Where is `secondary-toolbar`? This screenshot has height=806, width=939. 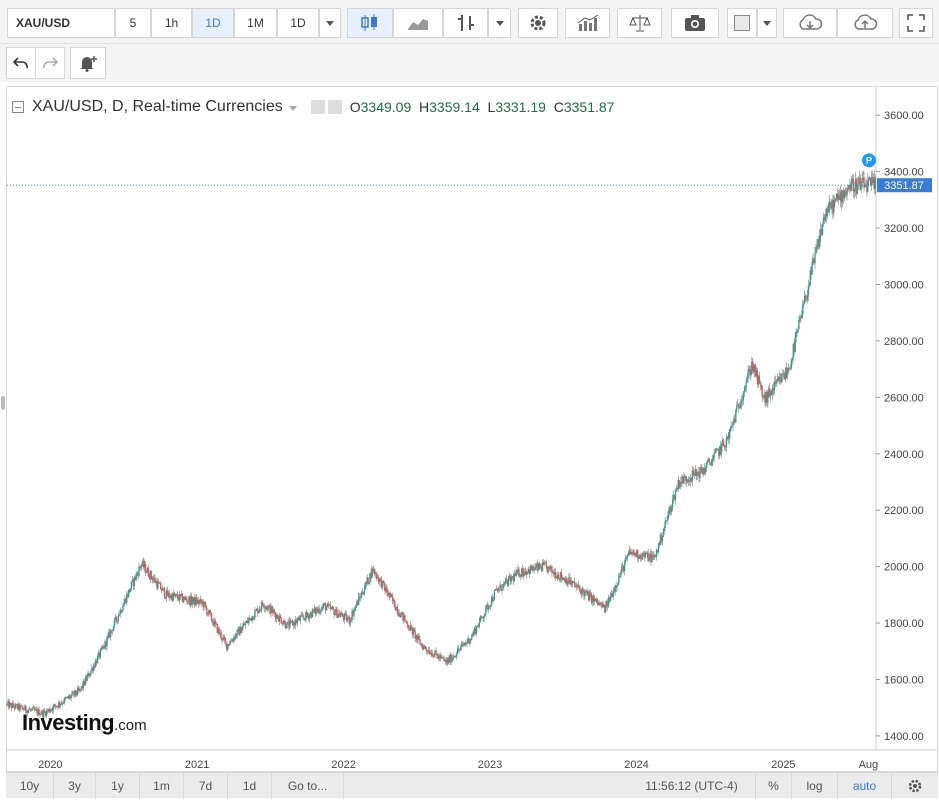
secondary-toolbar is located at coordinates (469, 63).